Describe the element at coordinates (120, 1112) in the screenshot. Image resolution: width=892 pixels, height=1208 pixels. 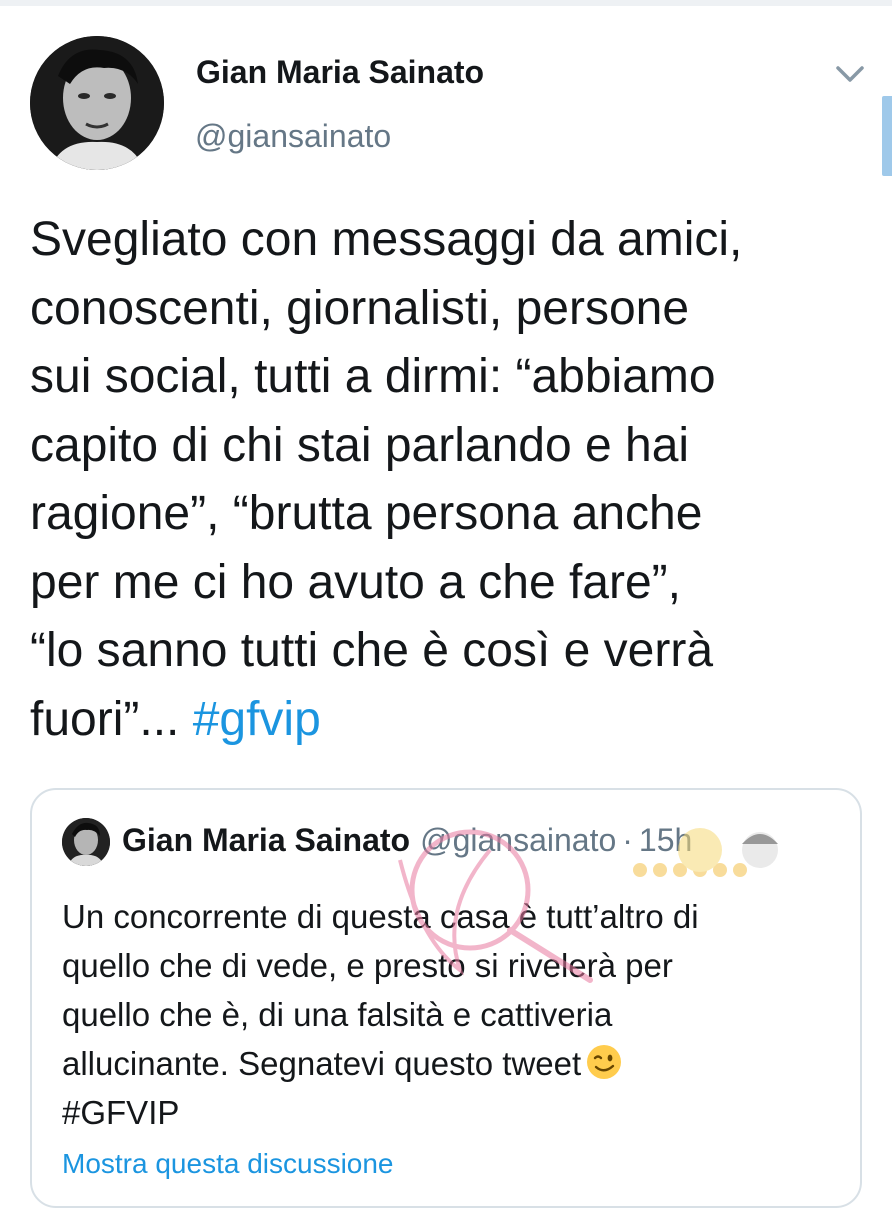
I see `quoted-tweet-hashtag: #GFVIP` at that location.